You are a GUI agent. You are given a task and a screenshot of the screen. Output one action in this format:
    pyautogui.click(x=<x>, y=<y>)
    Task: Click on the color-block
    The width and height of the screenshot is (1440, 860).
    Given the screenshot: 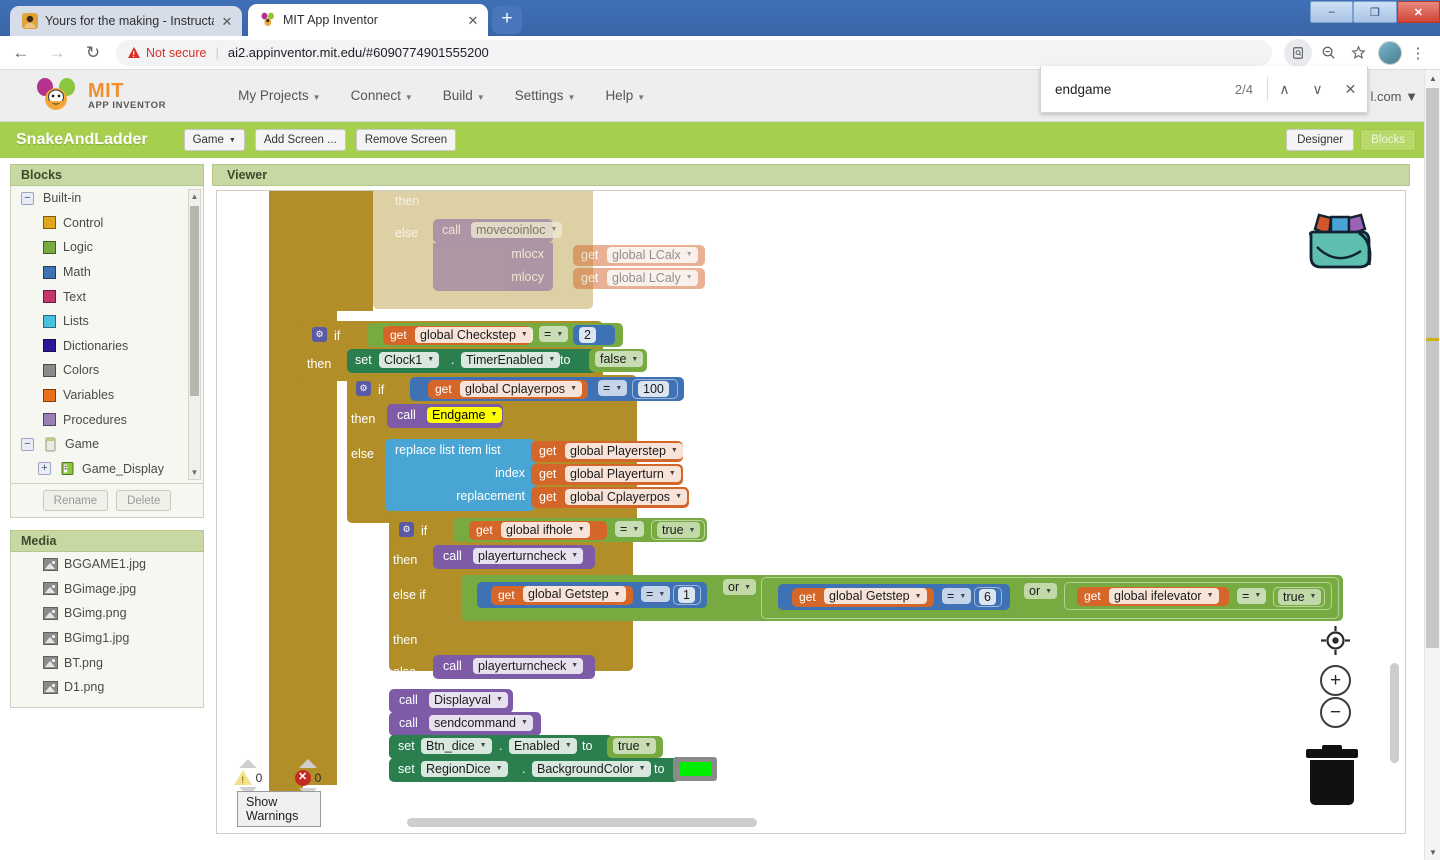 What is the action you would take?
    pyautogui.click(x=695, y=769)
    